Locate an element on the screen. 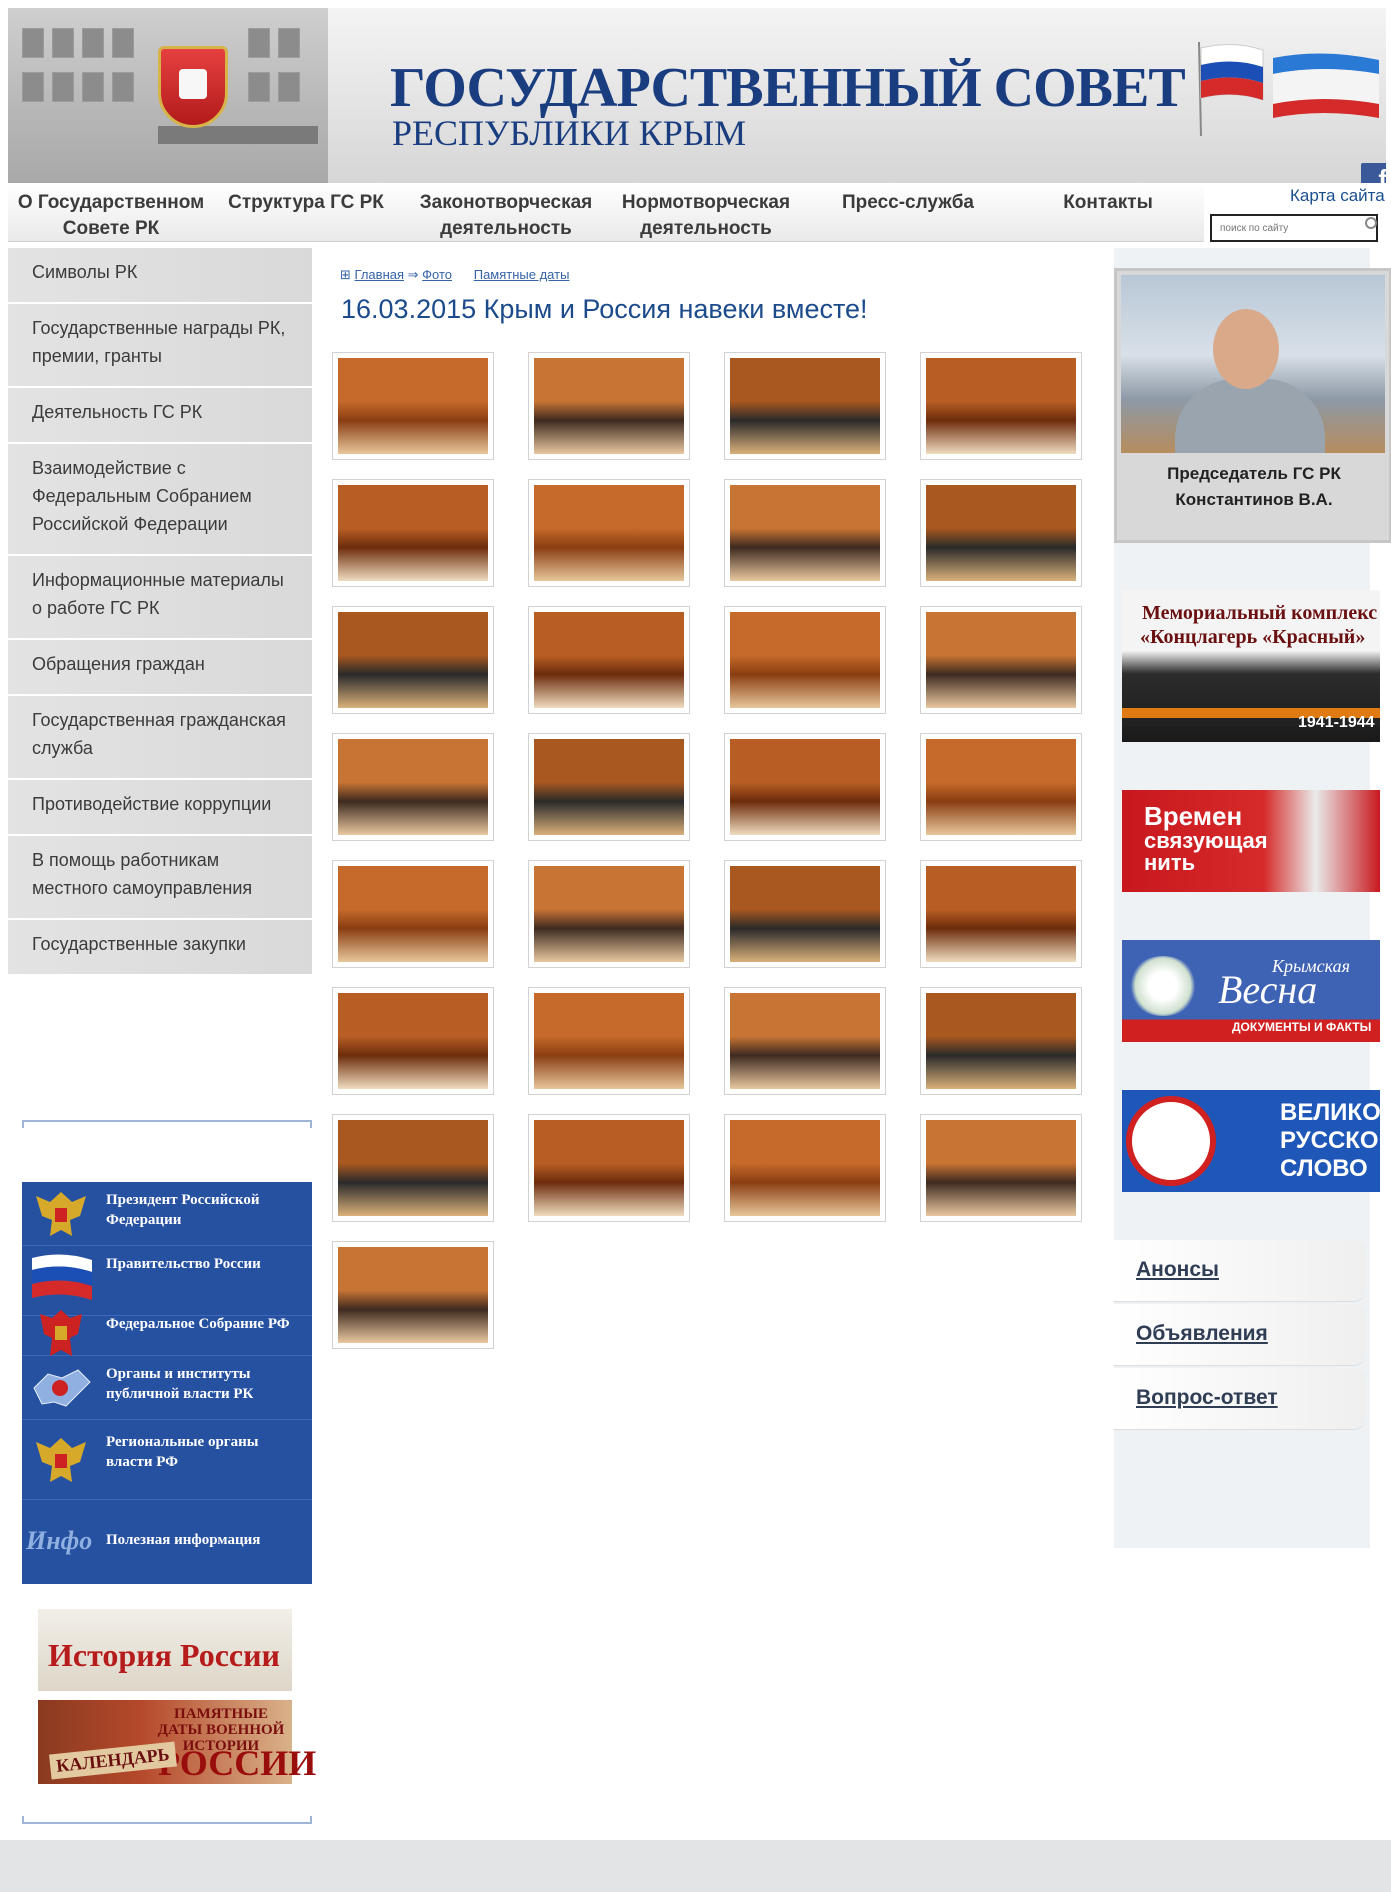 Image resolution: width=1391 pixels, height=1892 pixels. gov-link-regional-authorities: Региональные органы власти РФ is located at coordinates (167, 1460).